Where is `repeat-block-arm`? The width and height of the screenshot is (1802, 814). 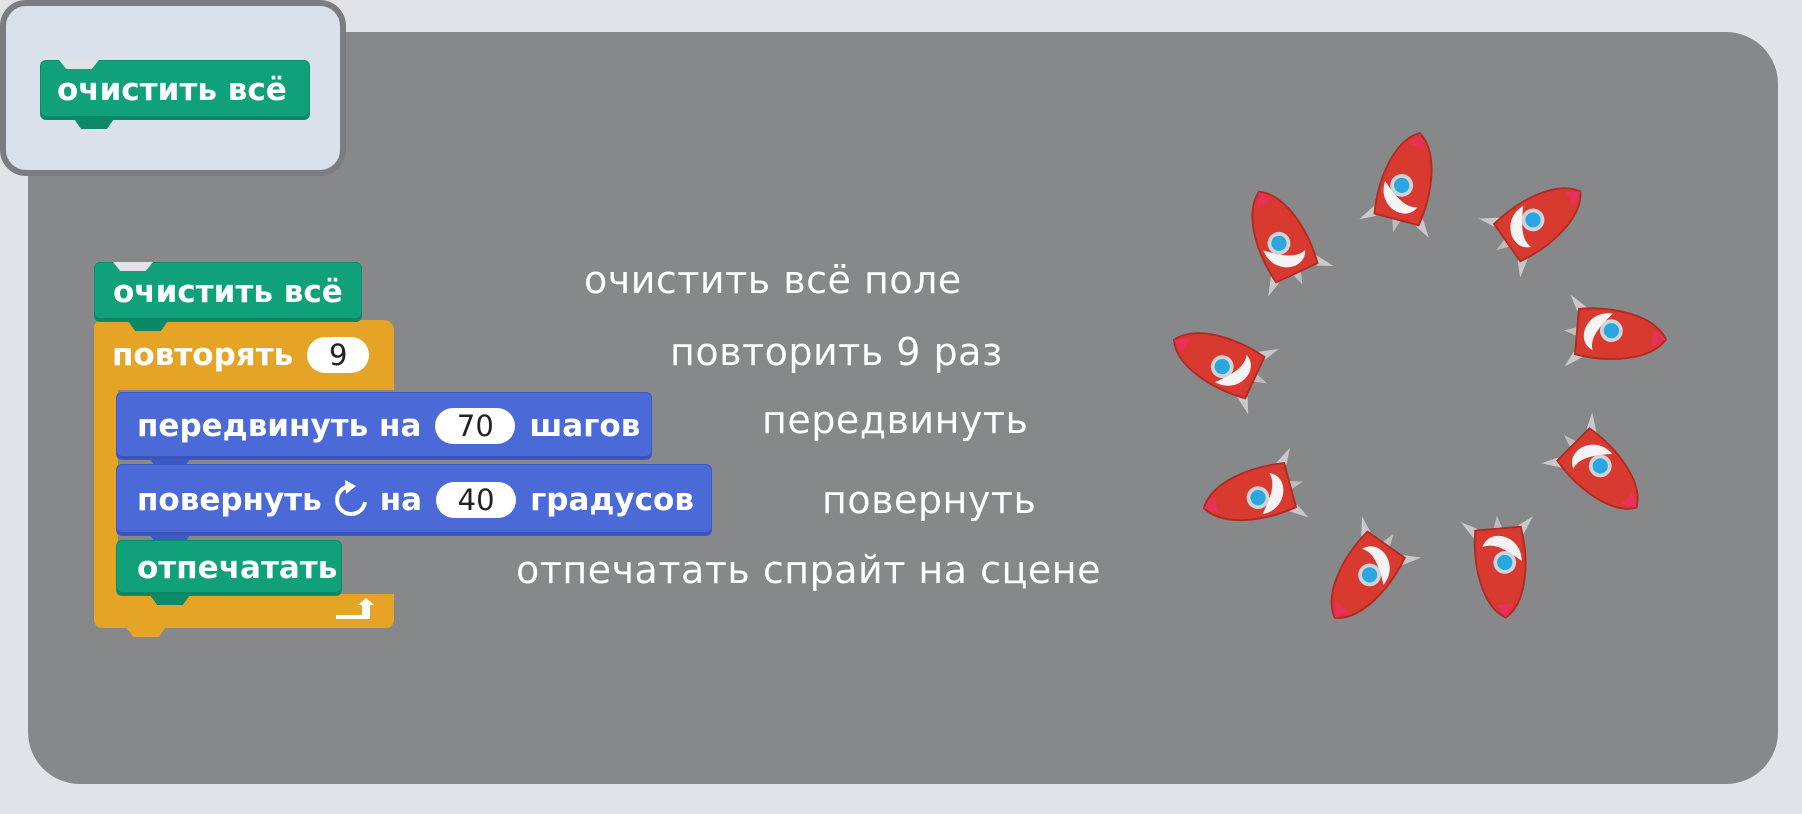
repeat-block-arm is located at coordinates (106, 491).